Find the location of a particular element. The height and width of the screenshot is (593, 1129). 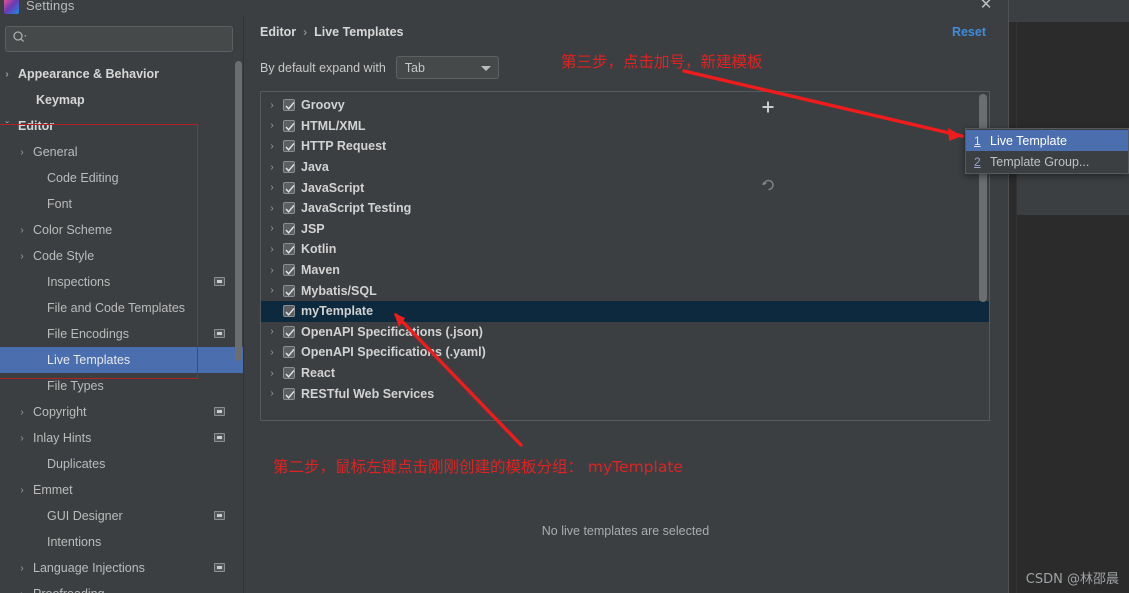

template-group-row: › HTTP Request is located at coordinates (625, 146).